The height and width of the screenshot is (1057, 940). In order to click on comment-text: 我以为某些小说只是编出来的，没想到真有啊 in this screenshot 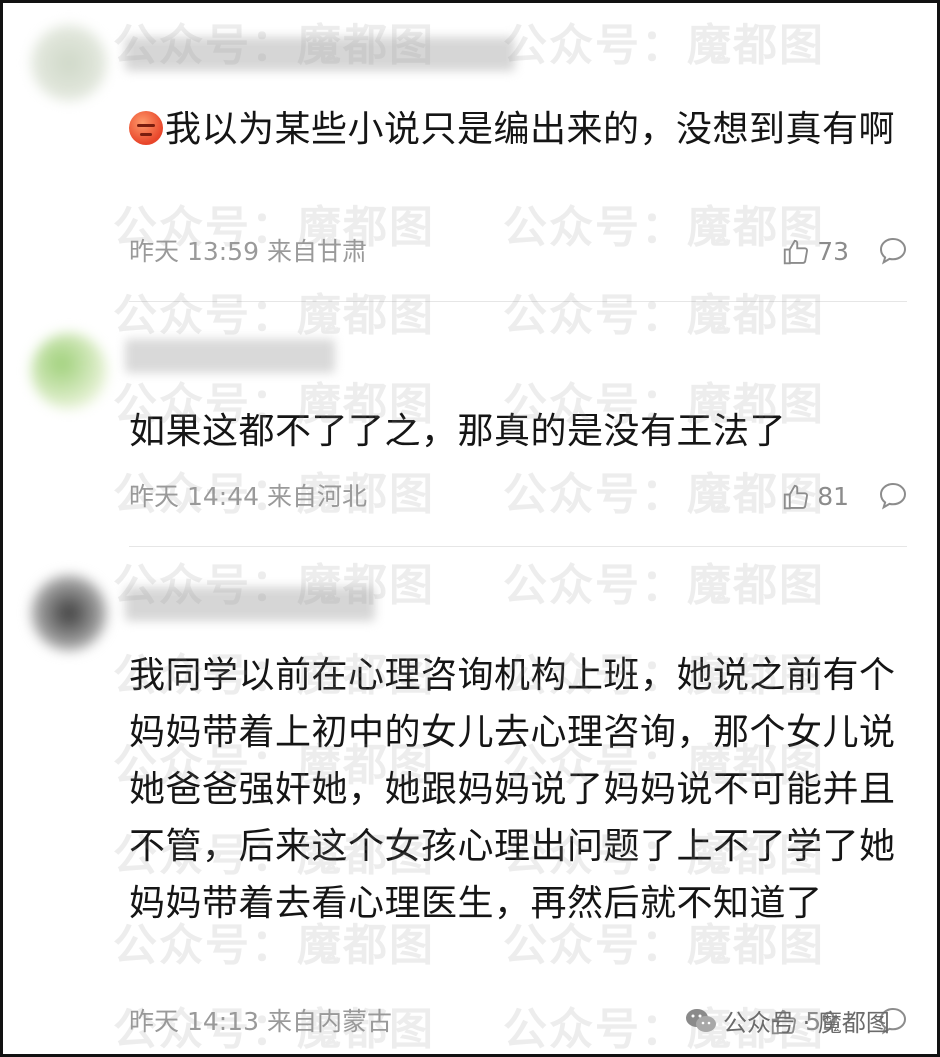, I will do `click(514, 129)`.